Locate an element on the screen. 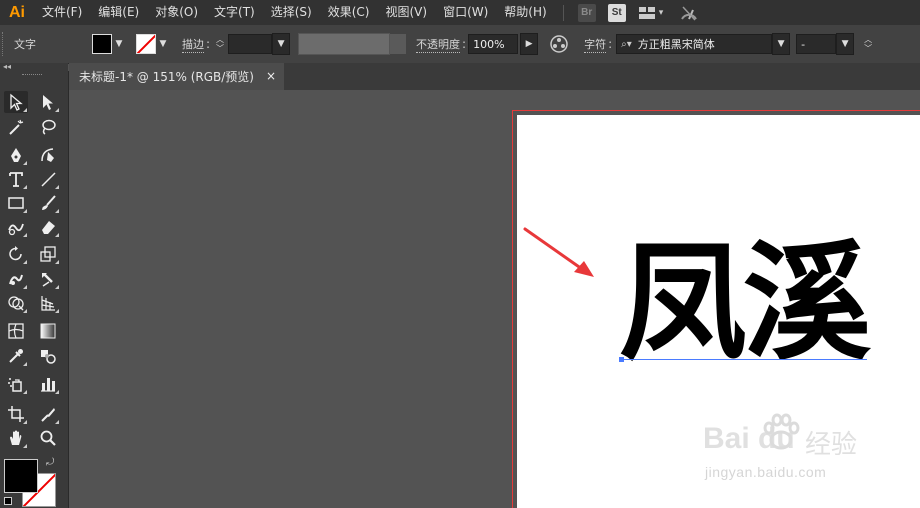  chevron-down-icon: ▾ is located at coordinates (661, 12).